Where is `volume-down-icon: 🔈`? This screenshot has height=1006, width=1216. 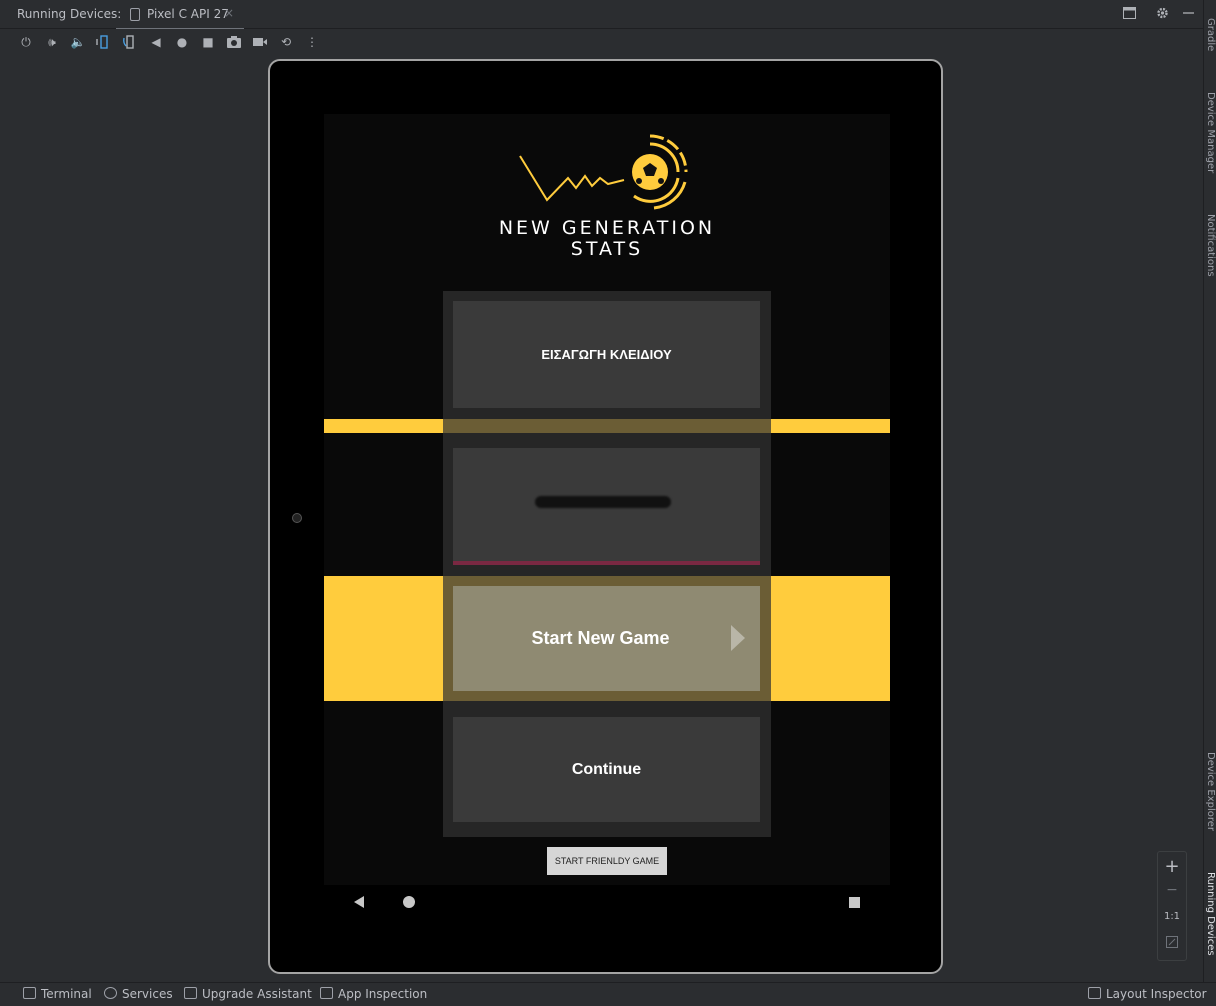
volume-down-icon: 🔈 is located at coordinates (78, 42).